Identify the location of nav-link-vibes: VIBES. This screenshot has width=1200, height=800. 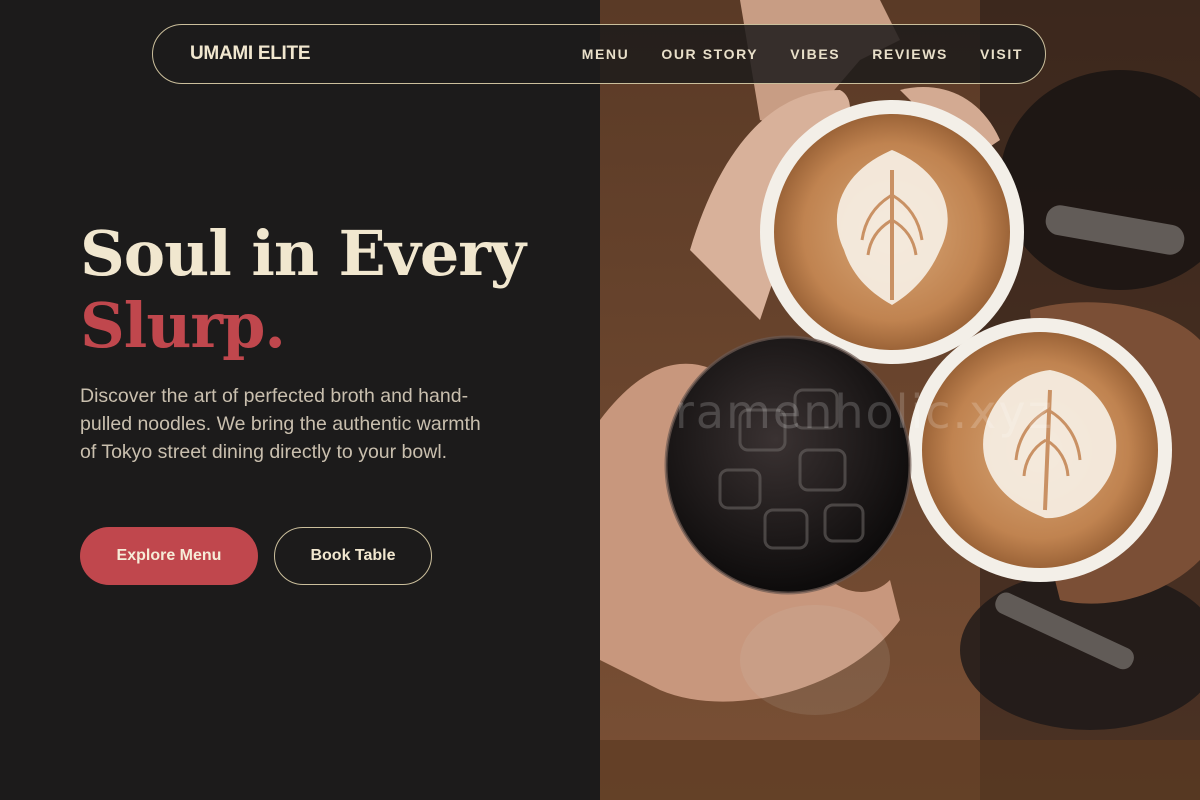
(815, 54).